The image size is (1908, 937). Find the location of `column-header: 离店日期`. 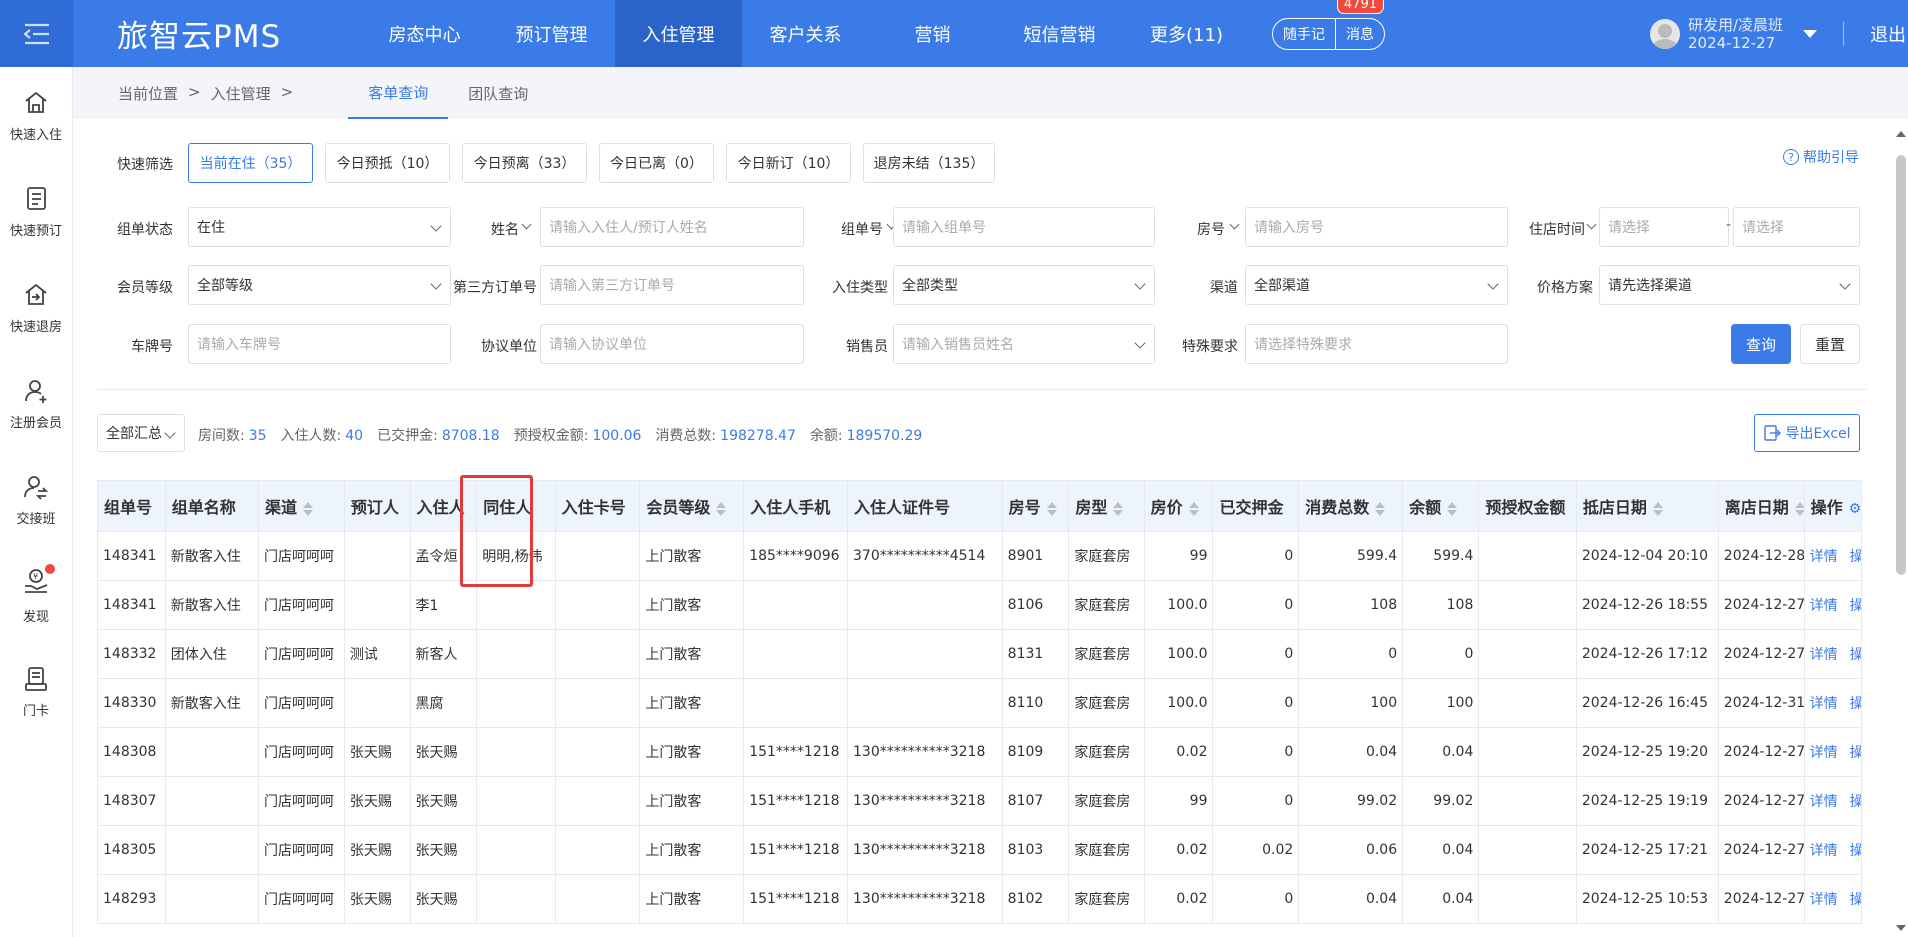

column-header: 离店日期 is located at coordinates (1761, 506).